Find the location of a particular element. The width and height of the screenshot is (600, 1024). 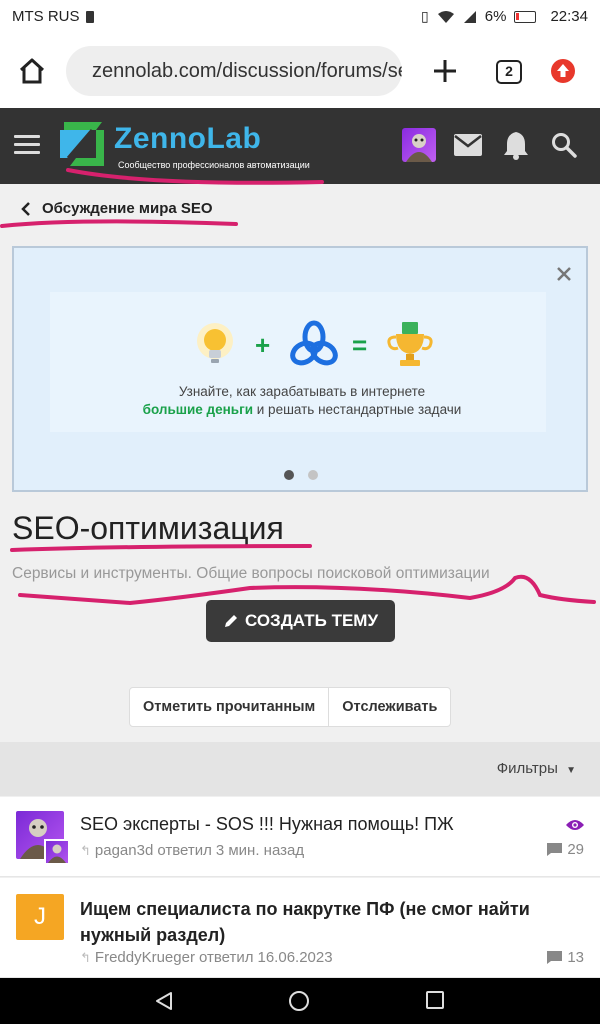

system-nav-bar is located at coordinates (300, 1001).